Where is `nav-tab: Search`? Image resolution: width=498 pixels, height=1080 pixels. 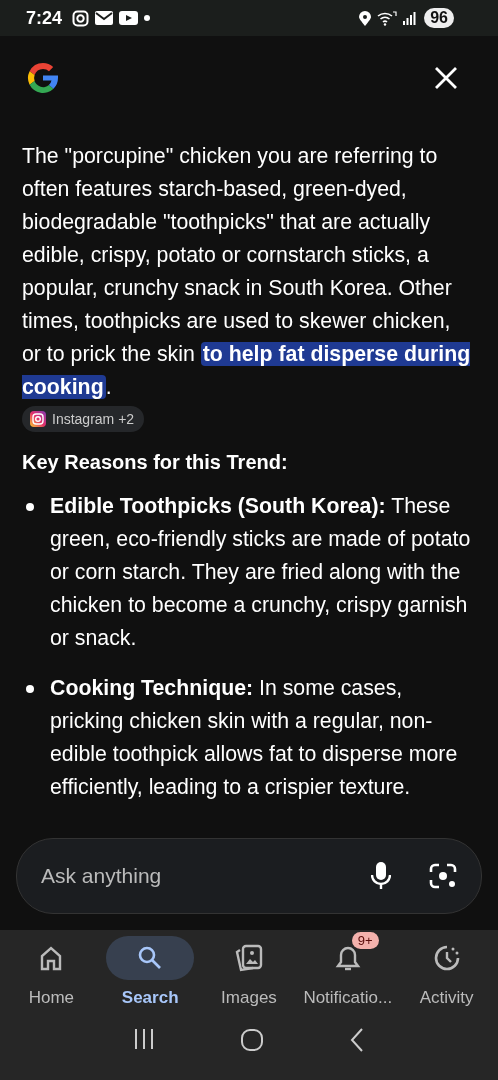
nav-tab: Search is located at coordinates (150, 981).